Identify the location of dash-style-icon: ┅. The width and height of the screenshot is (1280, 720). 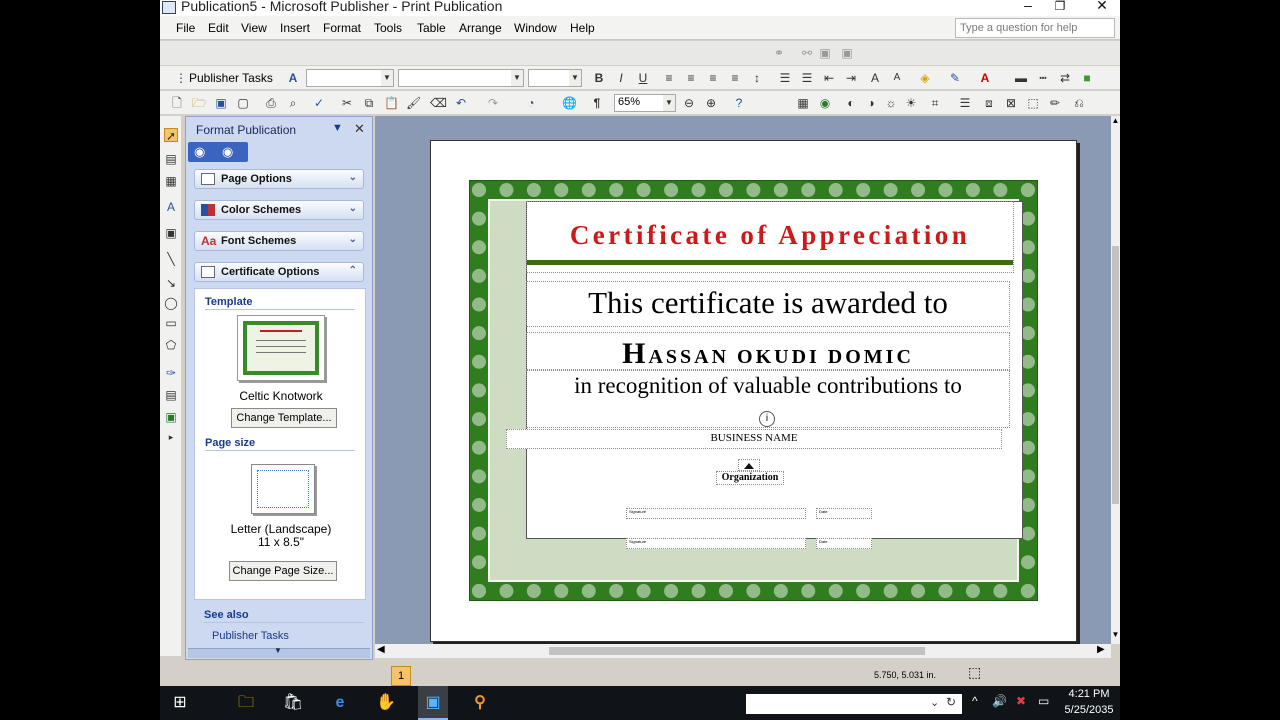
(1043, 78).